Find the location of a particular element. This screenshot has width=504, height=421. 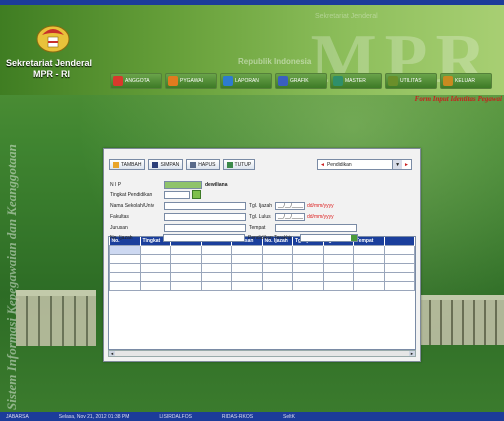

fakultas-label: Fakultas is located at coordinates (119, 217).